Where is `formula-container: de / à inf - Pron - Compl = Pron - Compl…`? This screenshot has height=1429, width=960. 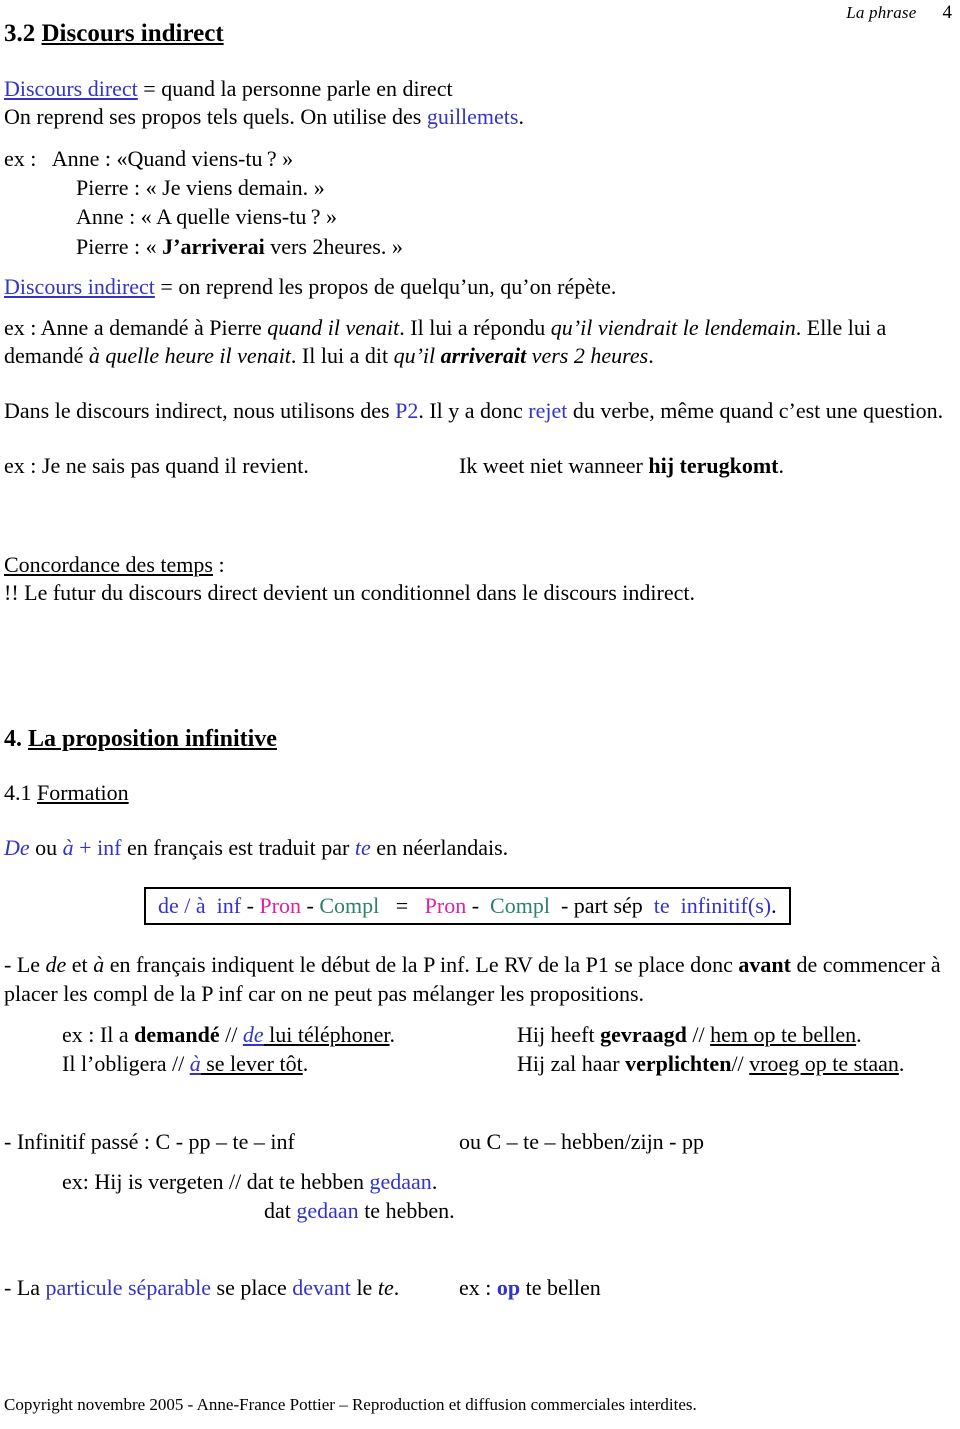
formula-container: de / à inf - Pron - Compl = Pron - Compl… is located at coordinates (480, 906).